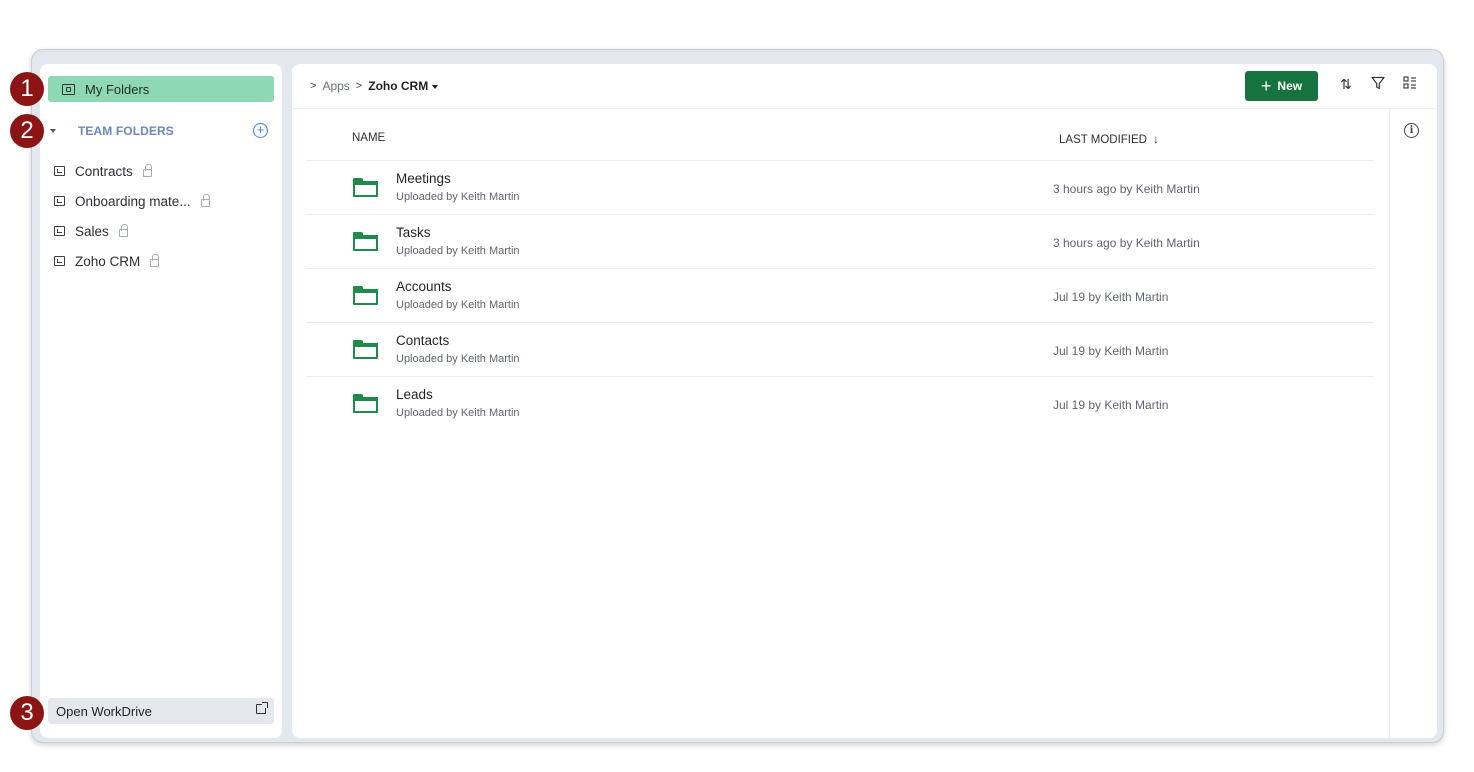 This screenshot has height=772, width=1474. I want to click on sidebar-item-zoho-crm: Zoho CRM, so click(132, 261).